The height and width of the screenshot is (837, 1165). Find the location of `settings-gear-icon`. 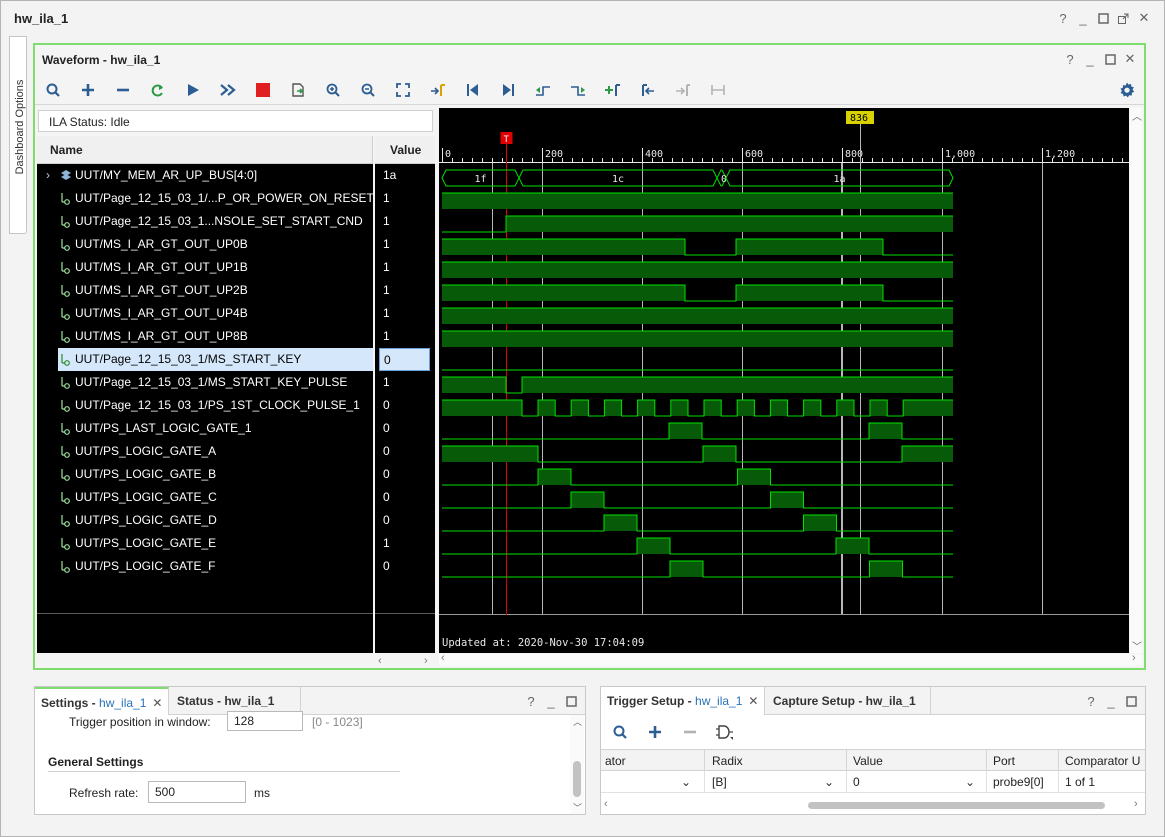

settings-gear-icon is located at coordinates (1127, 90).